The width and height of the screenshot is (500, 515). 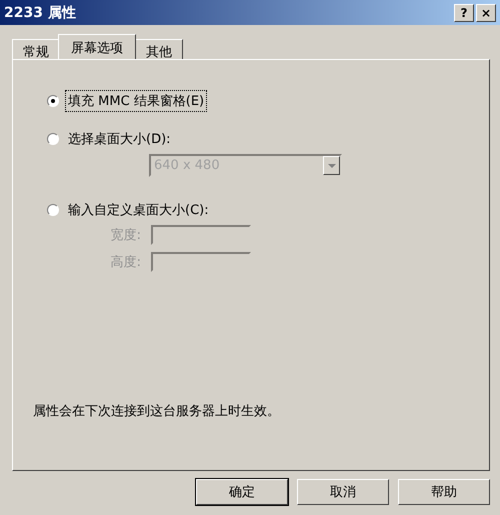 What do you see at coordinates (136, 101) in the screenshot?
I see `option-label: 填充 MMC 结果窗格(E)` at bounding box center [136, 101].